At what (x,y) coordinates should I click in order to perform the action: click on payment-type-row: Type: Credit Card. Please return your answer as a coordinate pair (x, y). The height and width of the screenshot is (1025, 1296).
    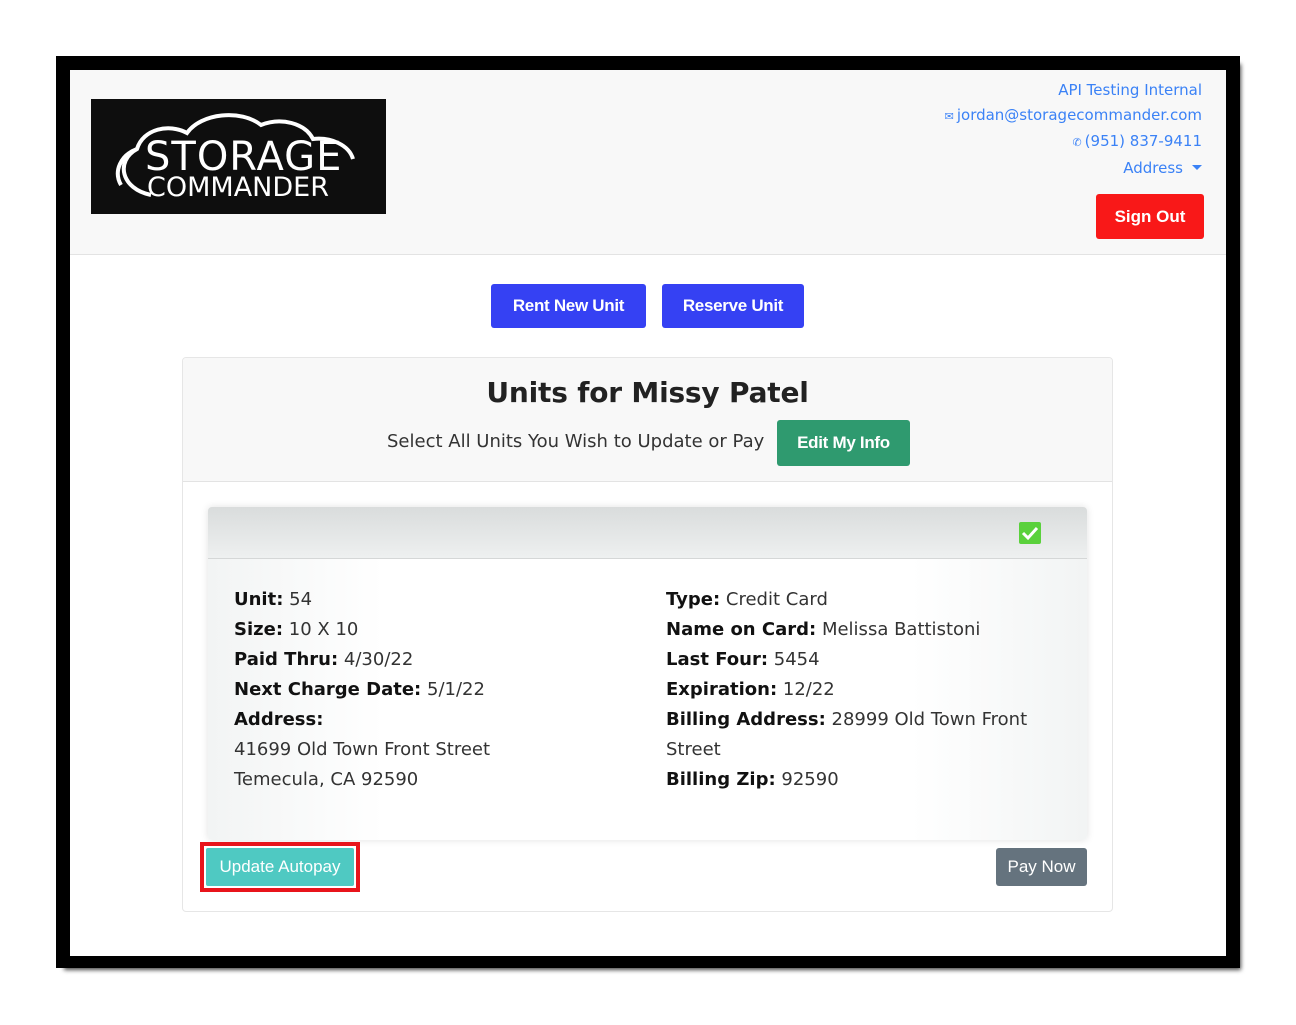
    Looking at the image, I should click on (861, 600).